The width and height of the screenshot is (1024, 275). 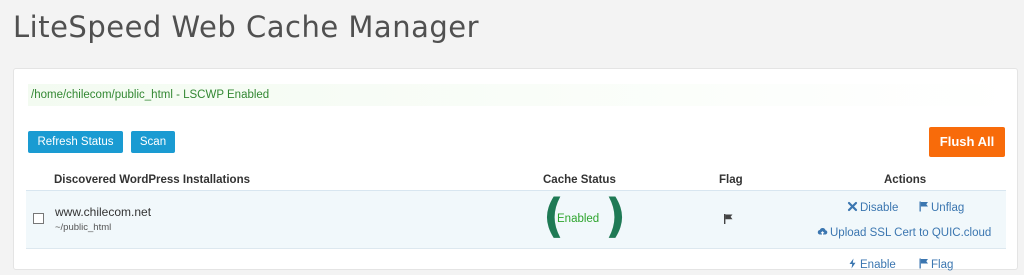 What do you see at coordinates (878, 265) in the screenshot?
I see `enable-label: Enable` at bounding box center [878, 265].